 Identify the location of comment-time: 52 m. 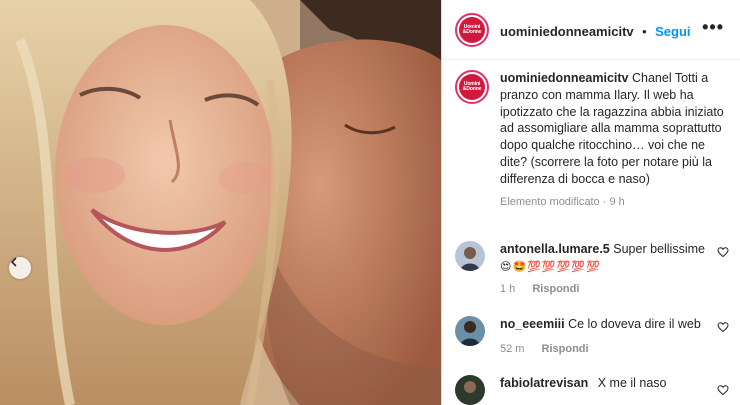
(512, 349).